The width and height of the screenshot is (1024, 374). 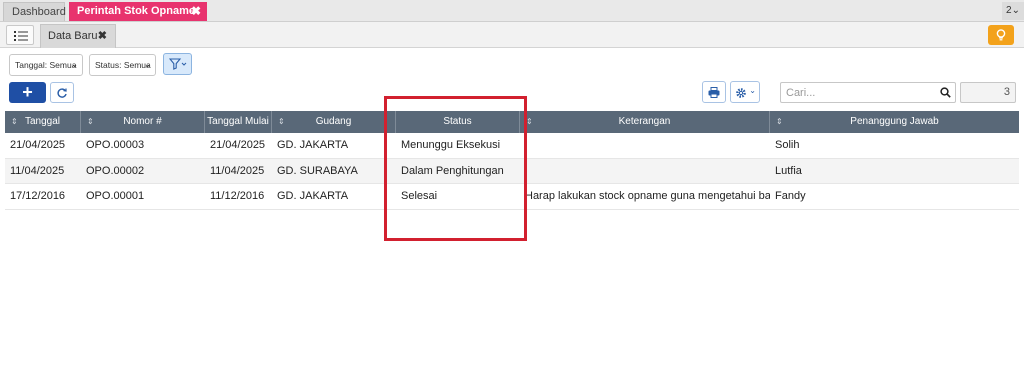 I want to click on tips-button, so click(x=1001, y=35).